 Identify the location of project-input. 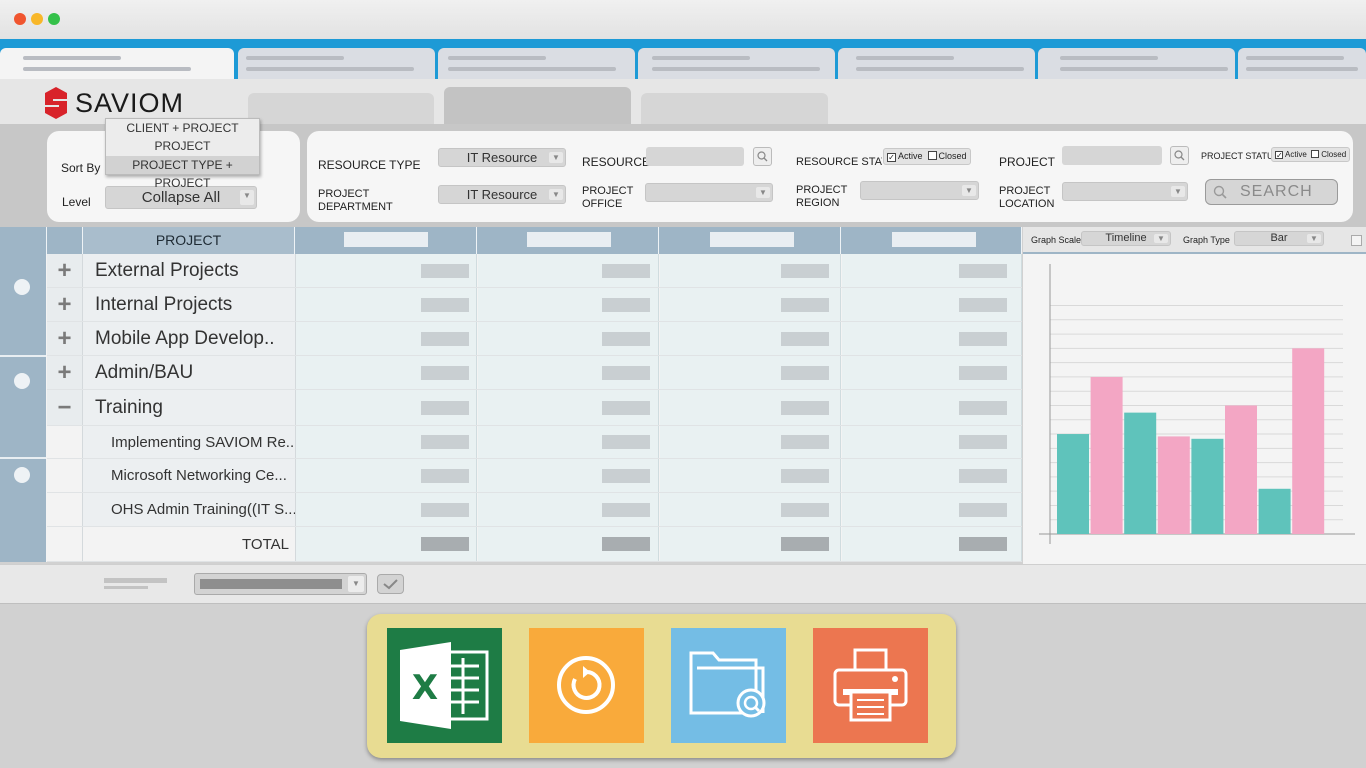
(1112, 155).